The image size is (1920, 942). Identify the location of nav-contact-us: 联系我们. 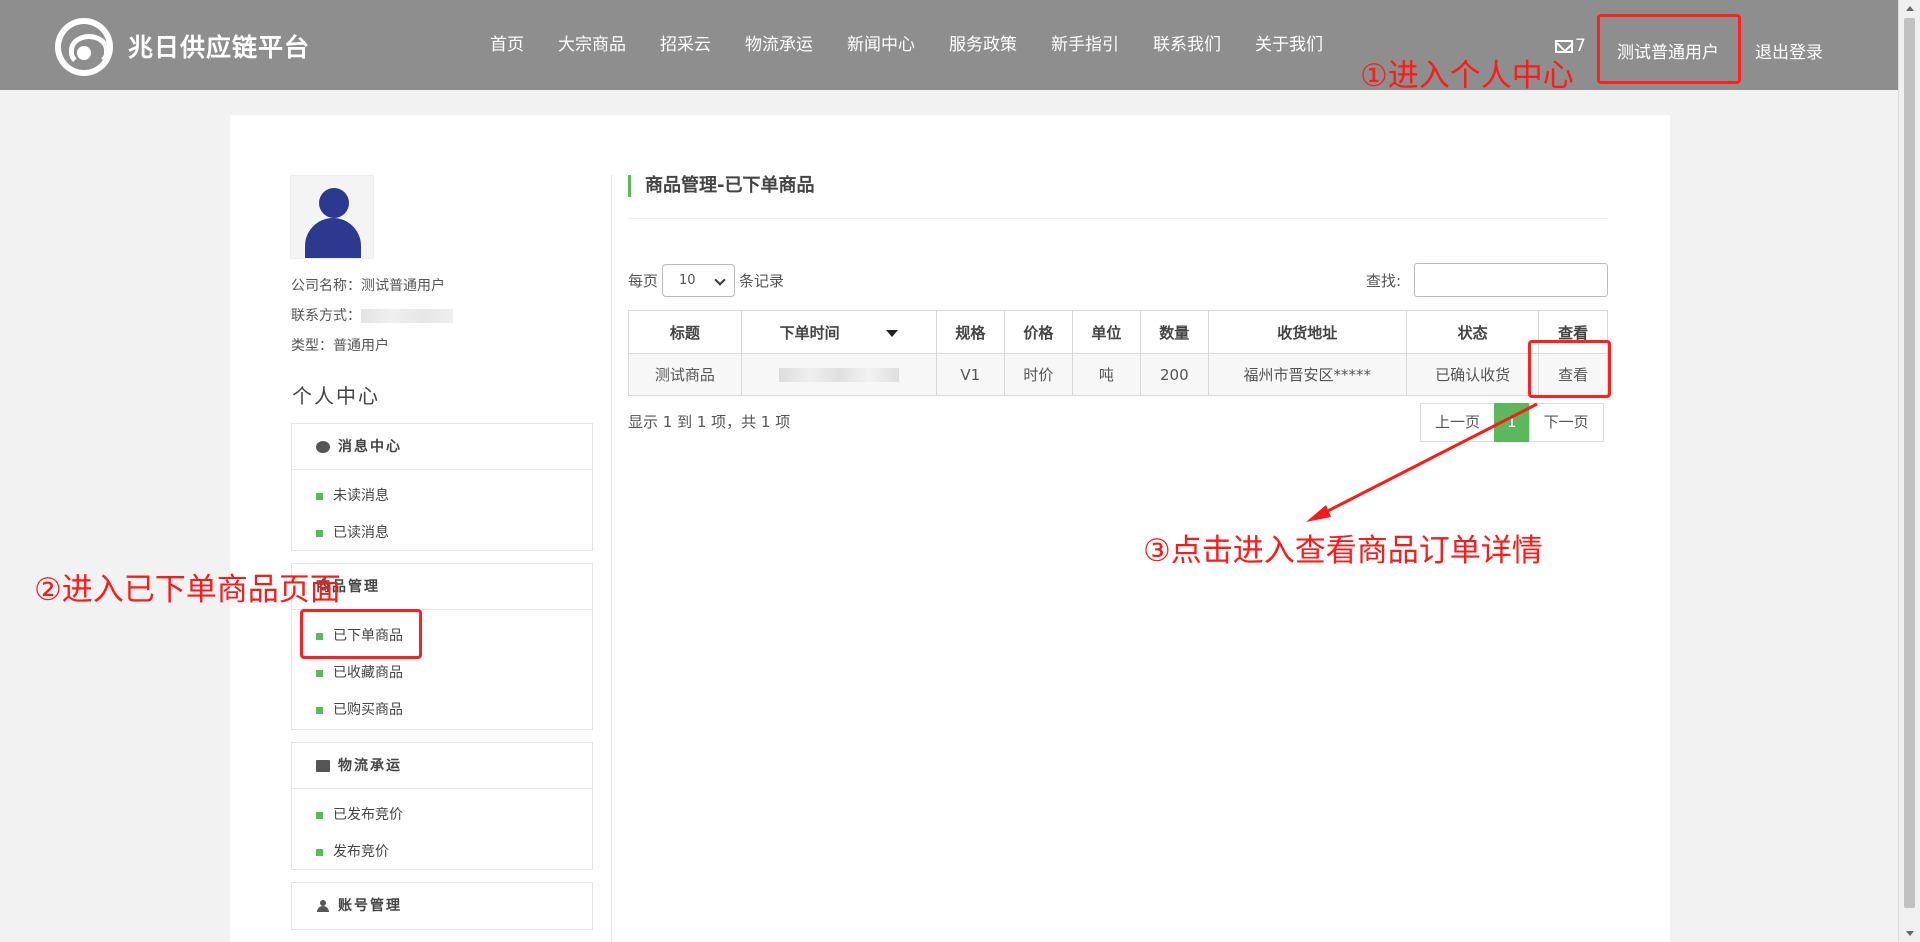
(1187, 42).